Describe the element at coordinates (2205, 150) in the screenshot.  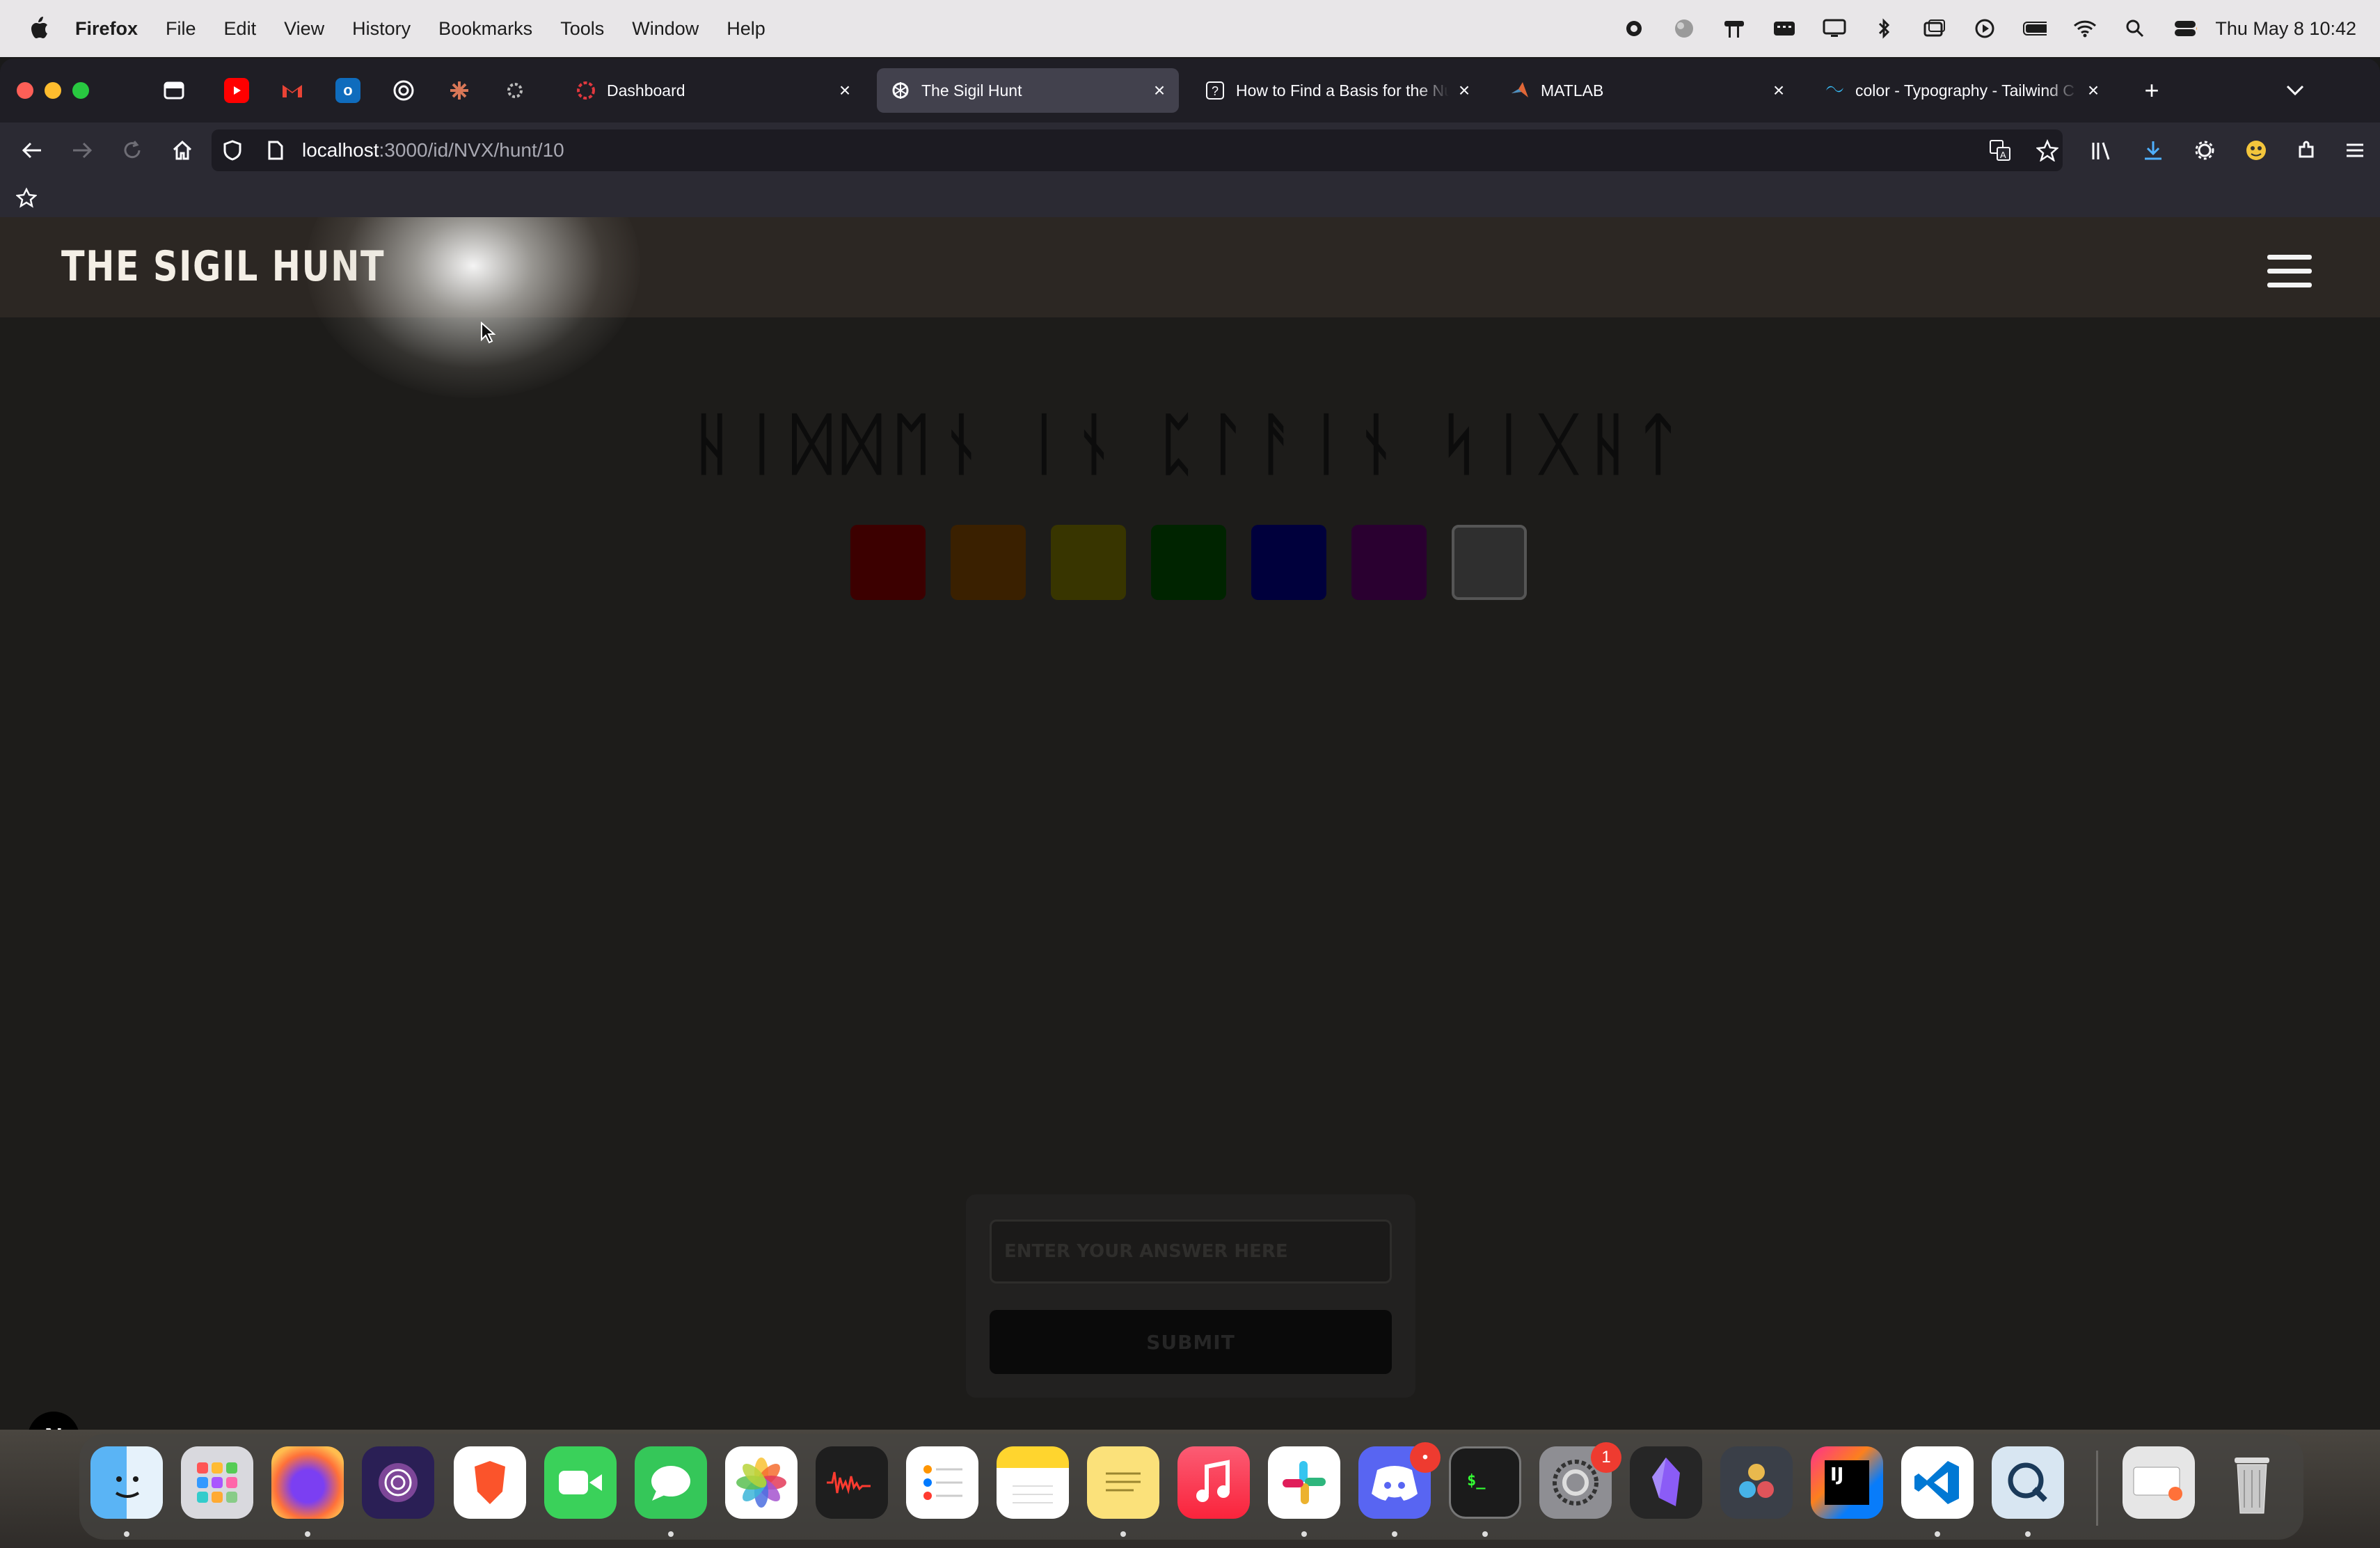
I see `settings-gear-icon` at that location.